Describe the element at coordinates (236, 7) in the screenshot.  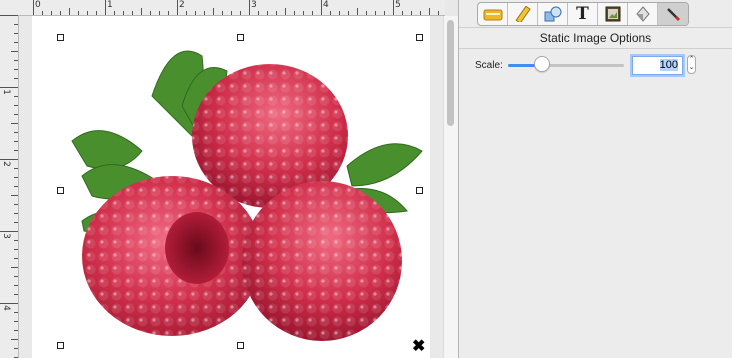
I see `horizontal-ruler-ticks` at that location.